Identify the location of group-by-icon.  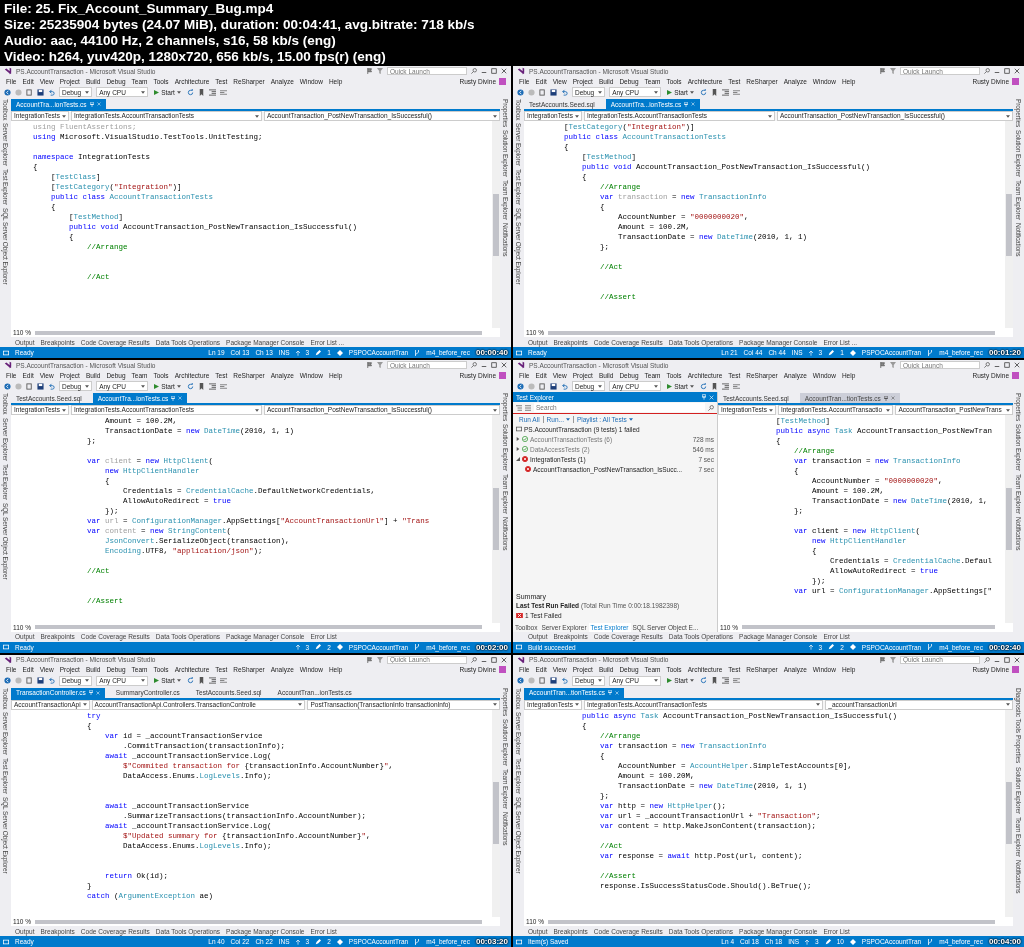
(519, 407).